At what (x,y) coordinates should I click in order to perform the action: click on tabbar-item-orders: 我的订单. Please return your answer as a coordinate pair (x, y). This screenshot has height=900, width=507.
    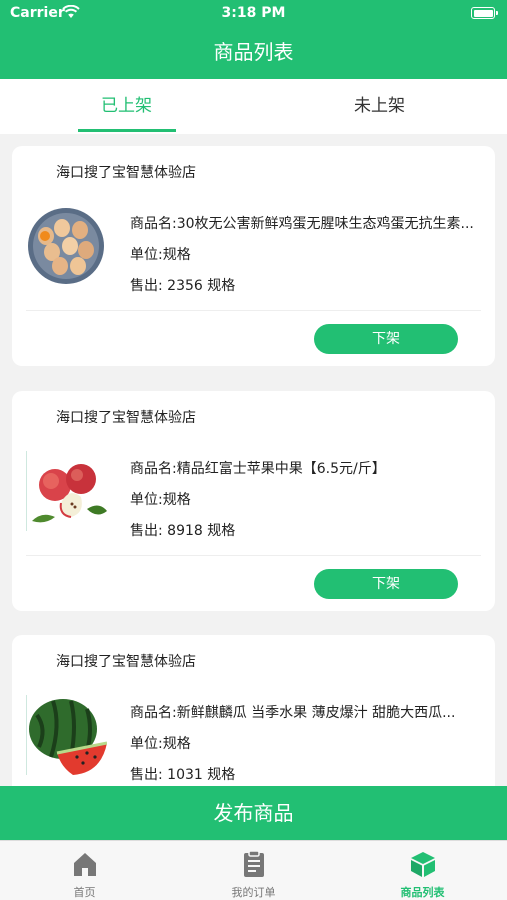
    Looking at the image, I should click on (253, 870).